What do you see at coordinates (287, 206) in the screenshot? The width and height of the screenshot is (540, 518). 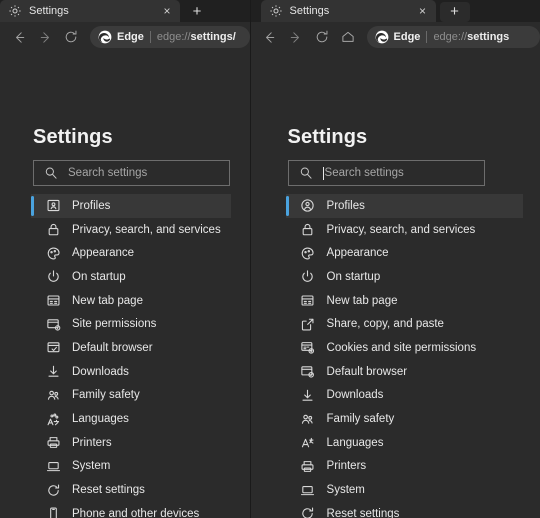 I see `selected-indicator` at bounding box center [287, 206].